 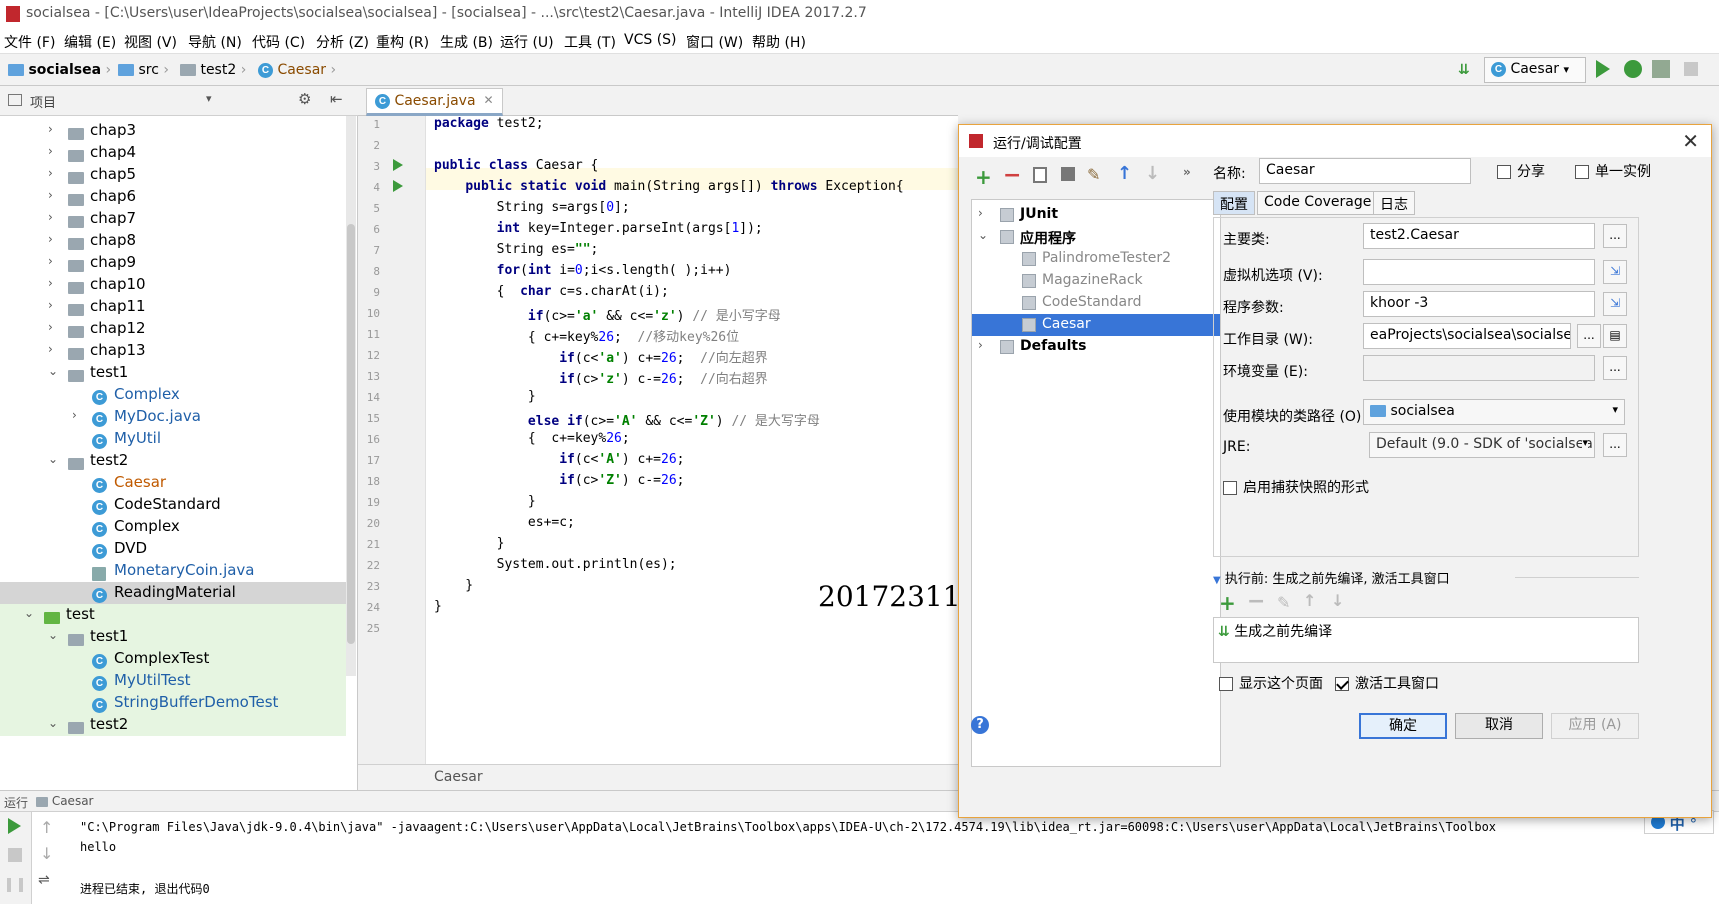 What do you see at coordinates (213, 70) in the screenshot?
I see `breadcrumb-package: test2 ›` at bounding box center [213, 70].